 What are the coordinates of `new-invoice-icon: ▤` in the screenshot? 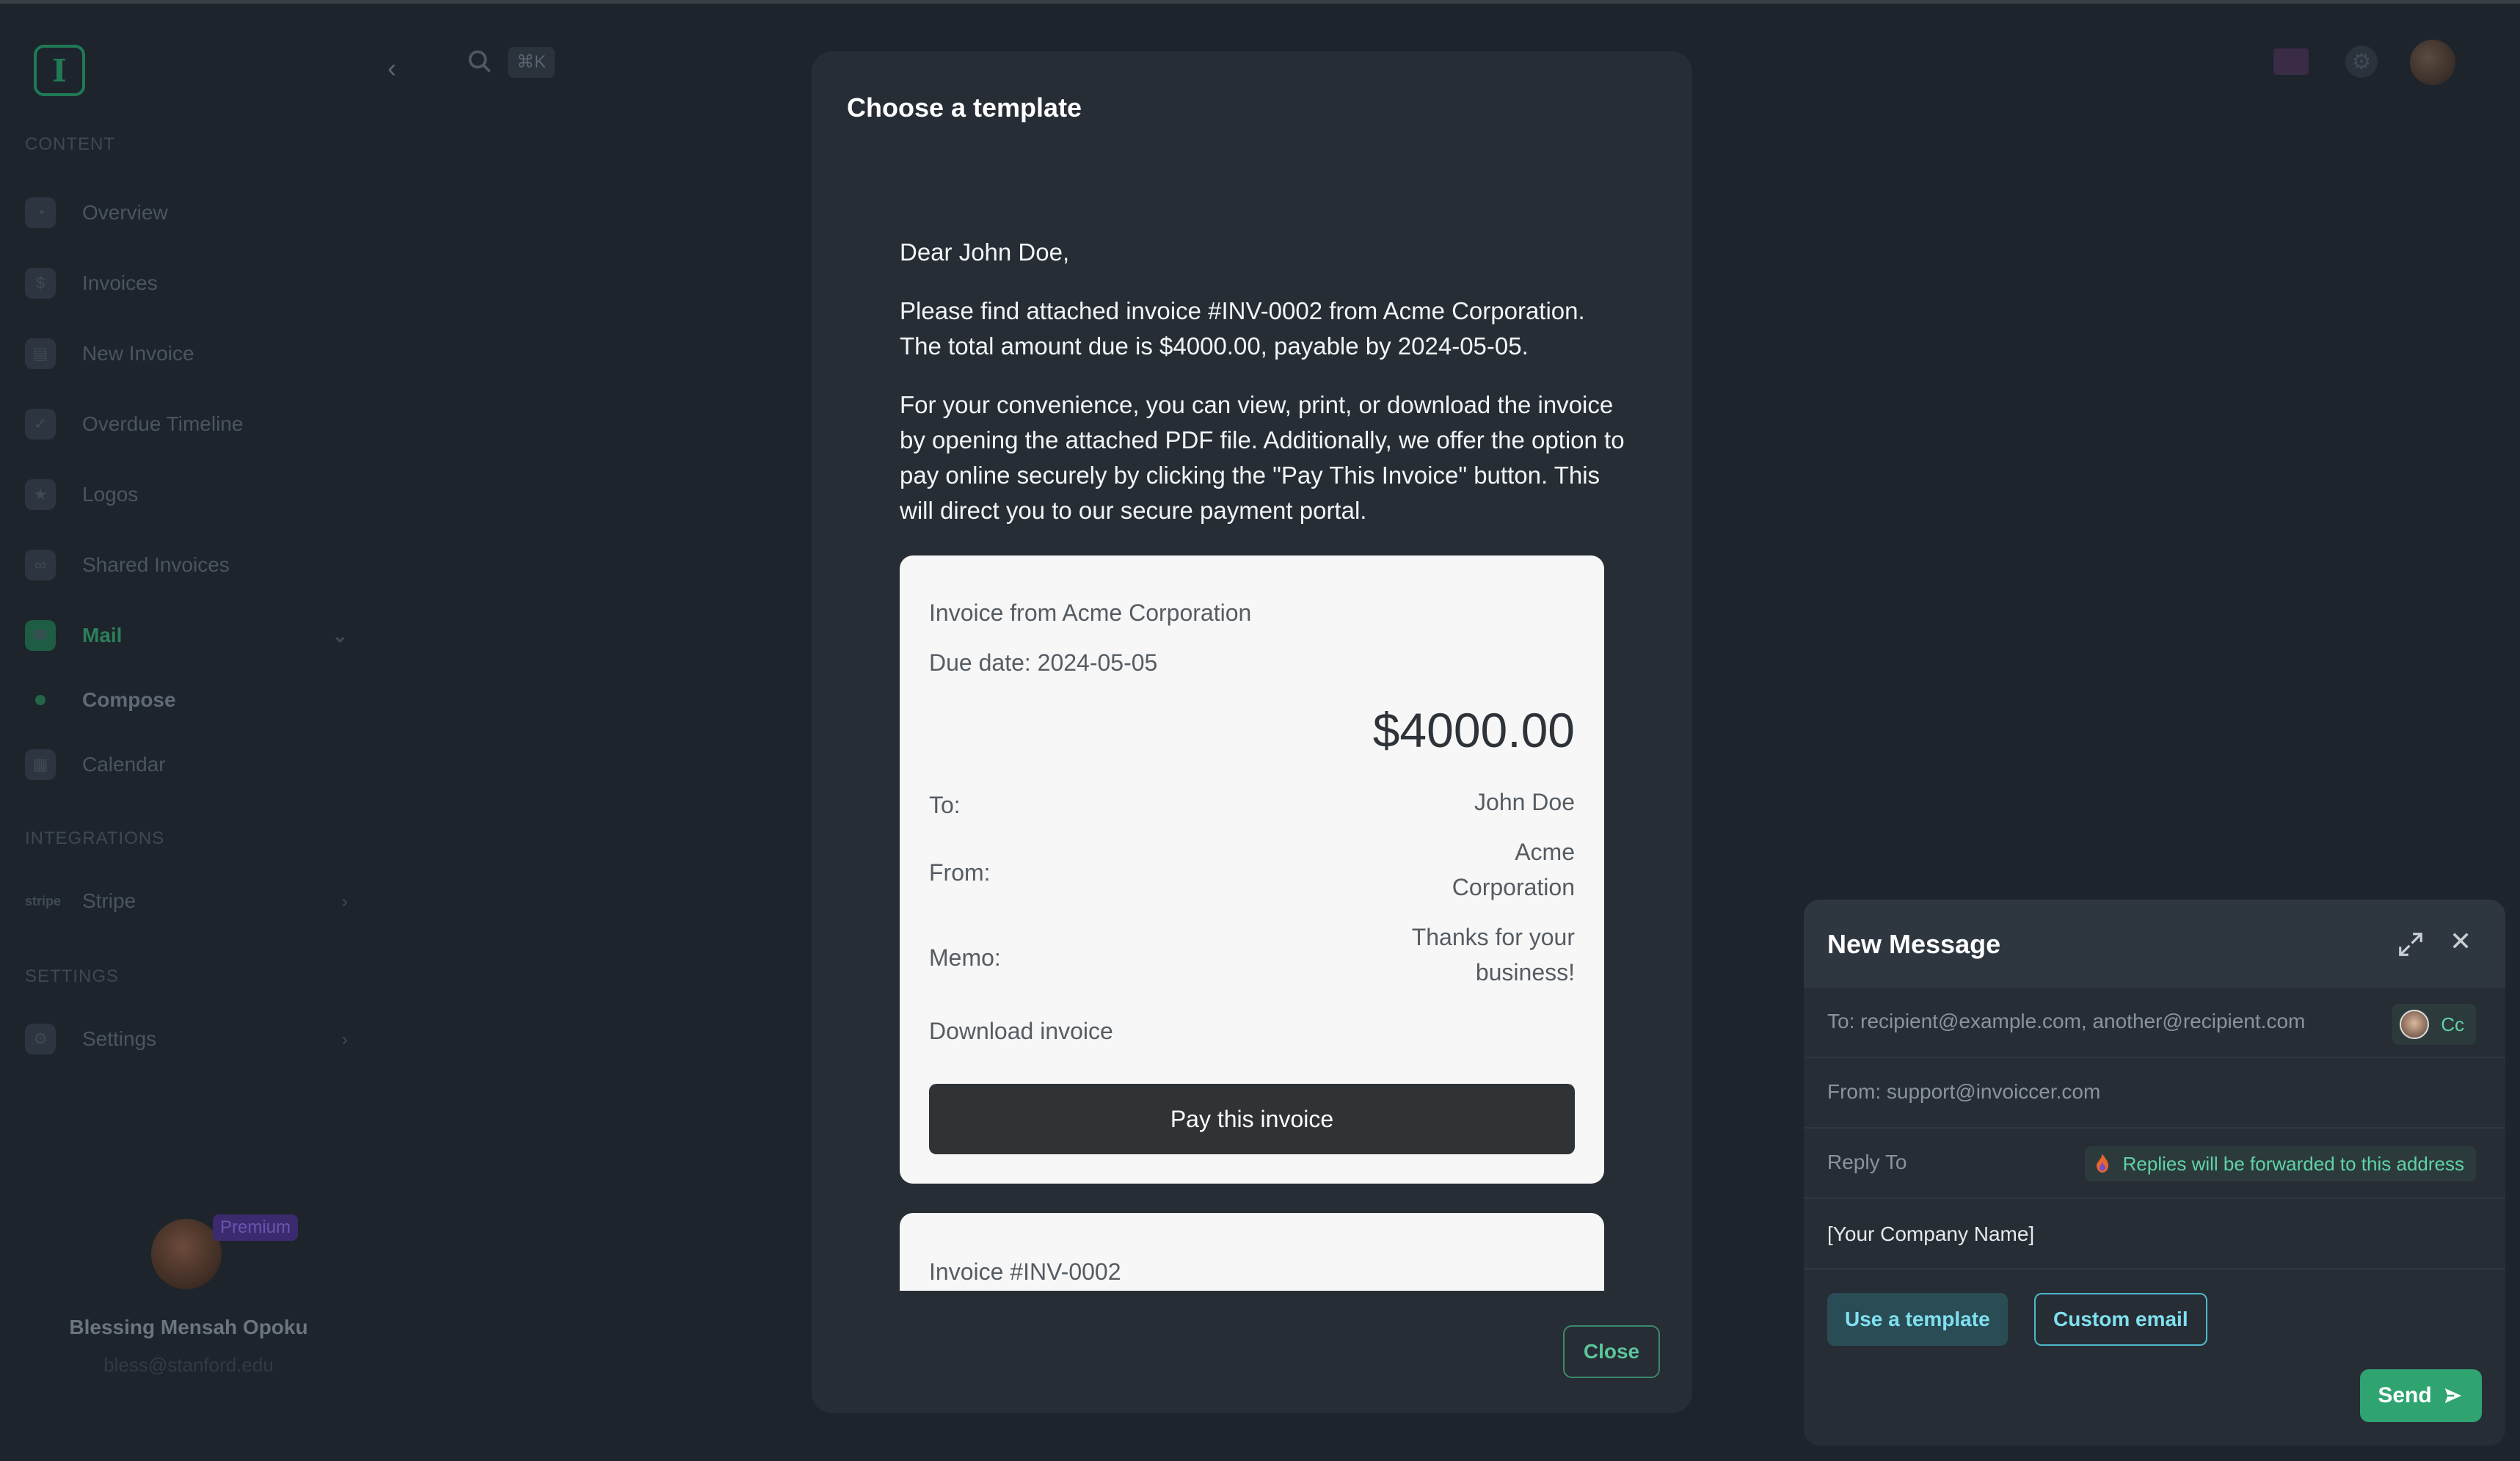 It's located at (40, 353).